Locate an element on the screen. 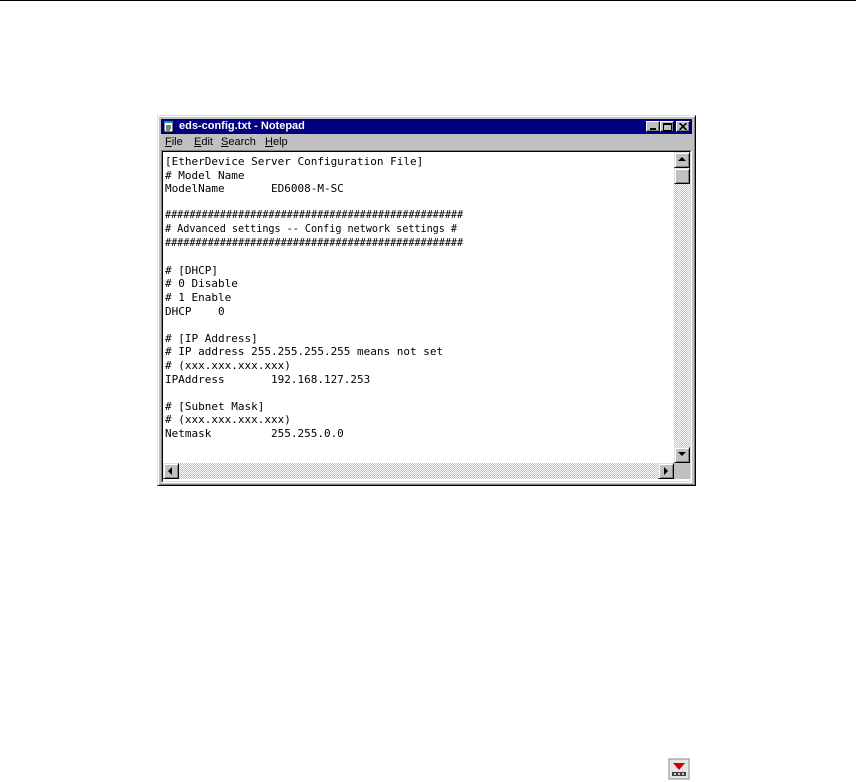 The width and height of the screenshot is (856, 782). download-arrow-icon is located at coordinates (679, 769).